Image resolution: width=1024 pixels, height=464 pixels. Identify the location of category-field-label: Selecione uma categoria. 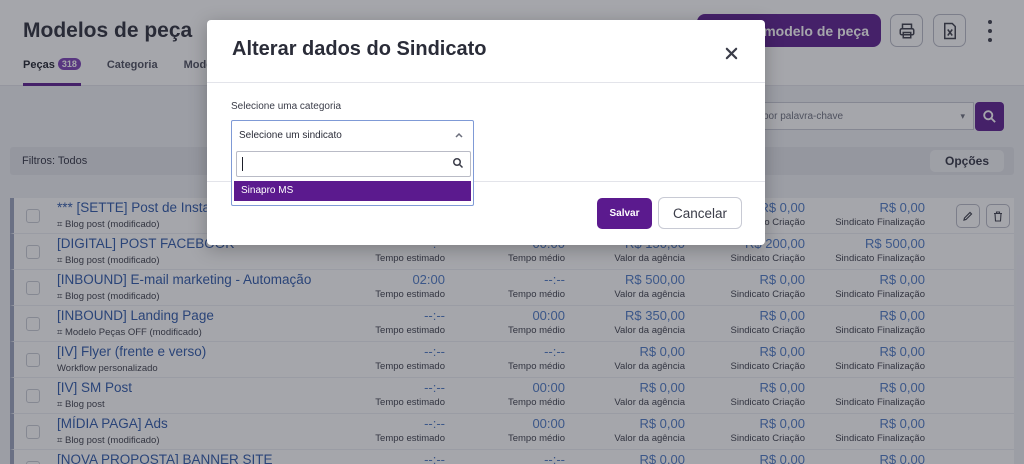
(286, 106).